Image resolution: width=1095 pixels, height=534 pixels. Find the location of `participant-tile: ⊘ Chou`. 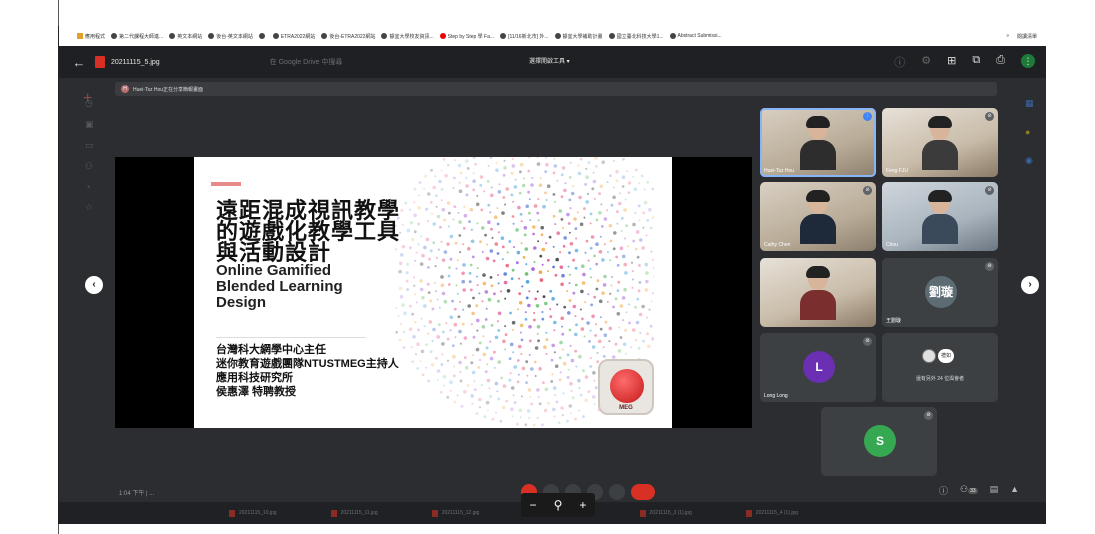

participant-tile: ⊘ Chou is located at coordinates (940, 216).